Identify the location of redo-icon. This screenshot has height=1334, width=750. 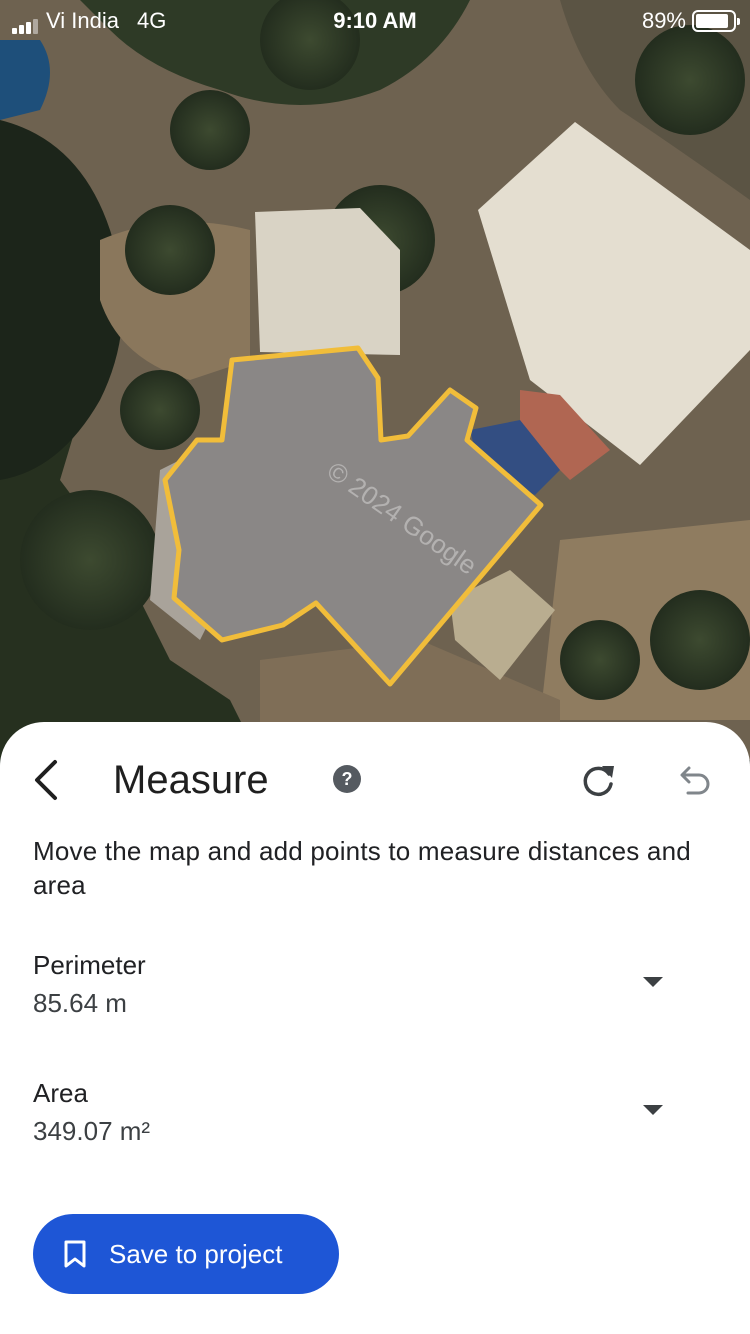
(598, 781).